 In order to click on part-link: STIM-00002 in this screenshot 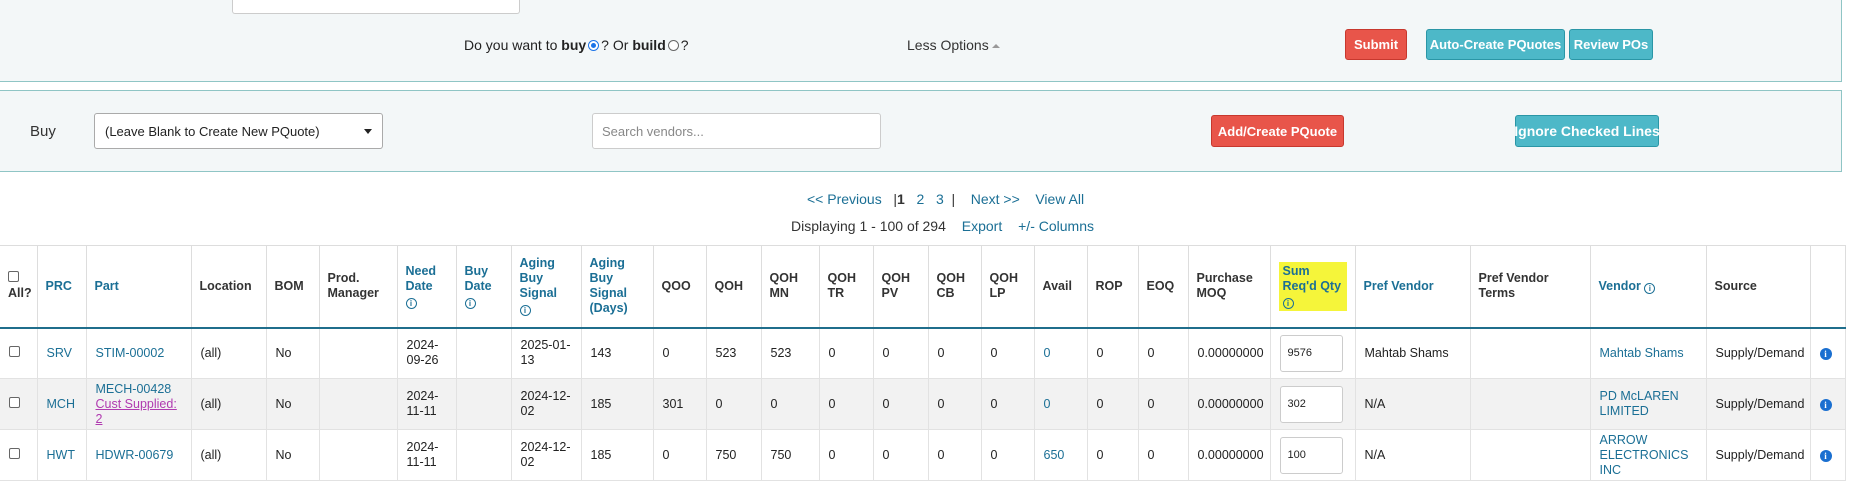, I will do `click(130, 353)`.